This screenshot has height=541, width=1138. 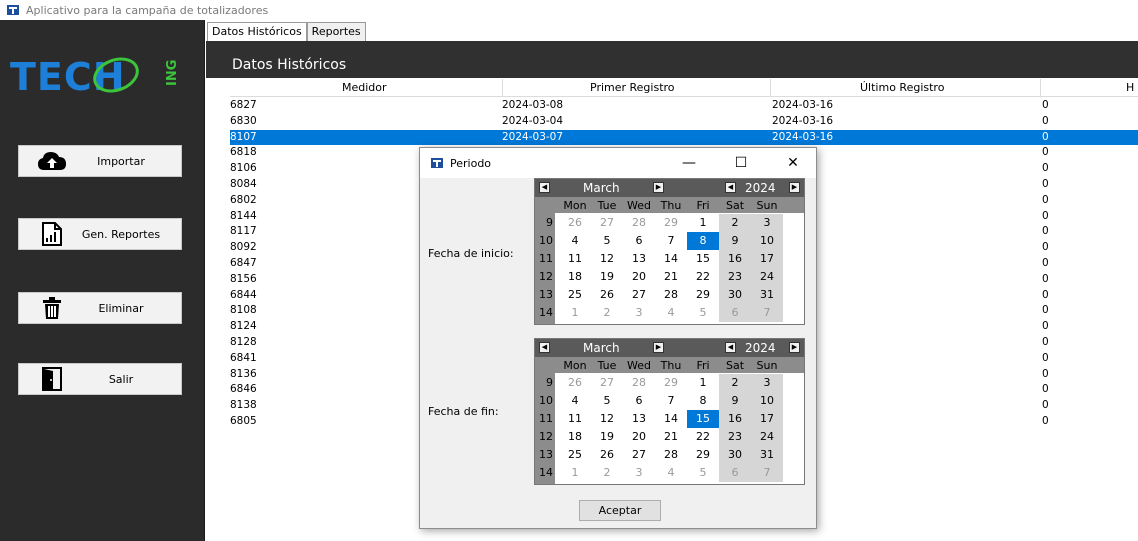 What do you see at coordinates (100, 379) in the screenshot?
I see `exit-button: Salir` at bounding box center [100, 379].